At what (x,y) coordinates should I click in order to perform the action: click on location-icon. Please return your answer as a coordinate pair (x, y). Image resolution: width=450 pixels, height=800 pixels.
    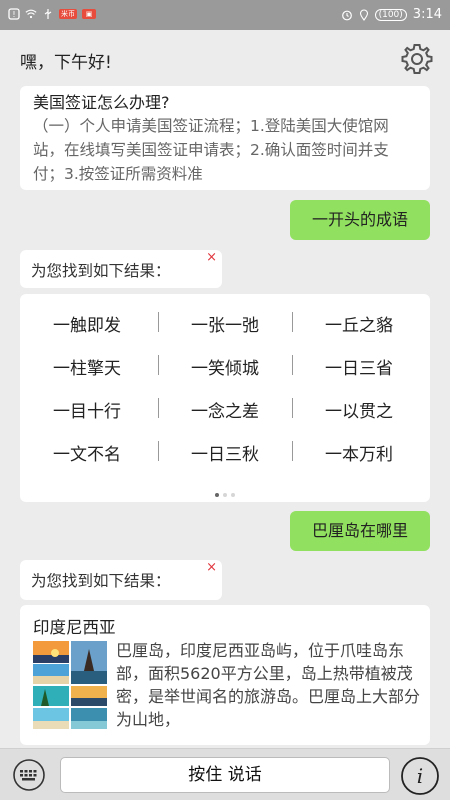
    Looking at the image, I should click on (363, 14).